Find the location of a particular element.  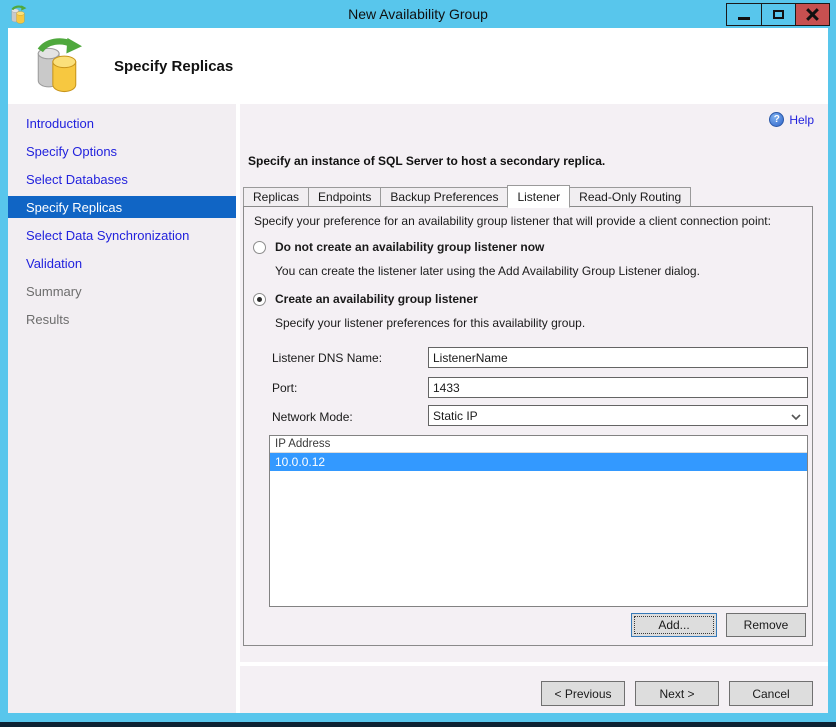

dns-name-label: Listener DNS Name: is located at coordinates (327, 358).